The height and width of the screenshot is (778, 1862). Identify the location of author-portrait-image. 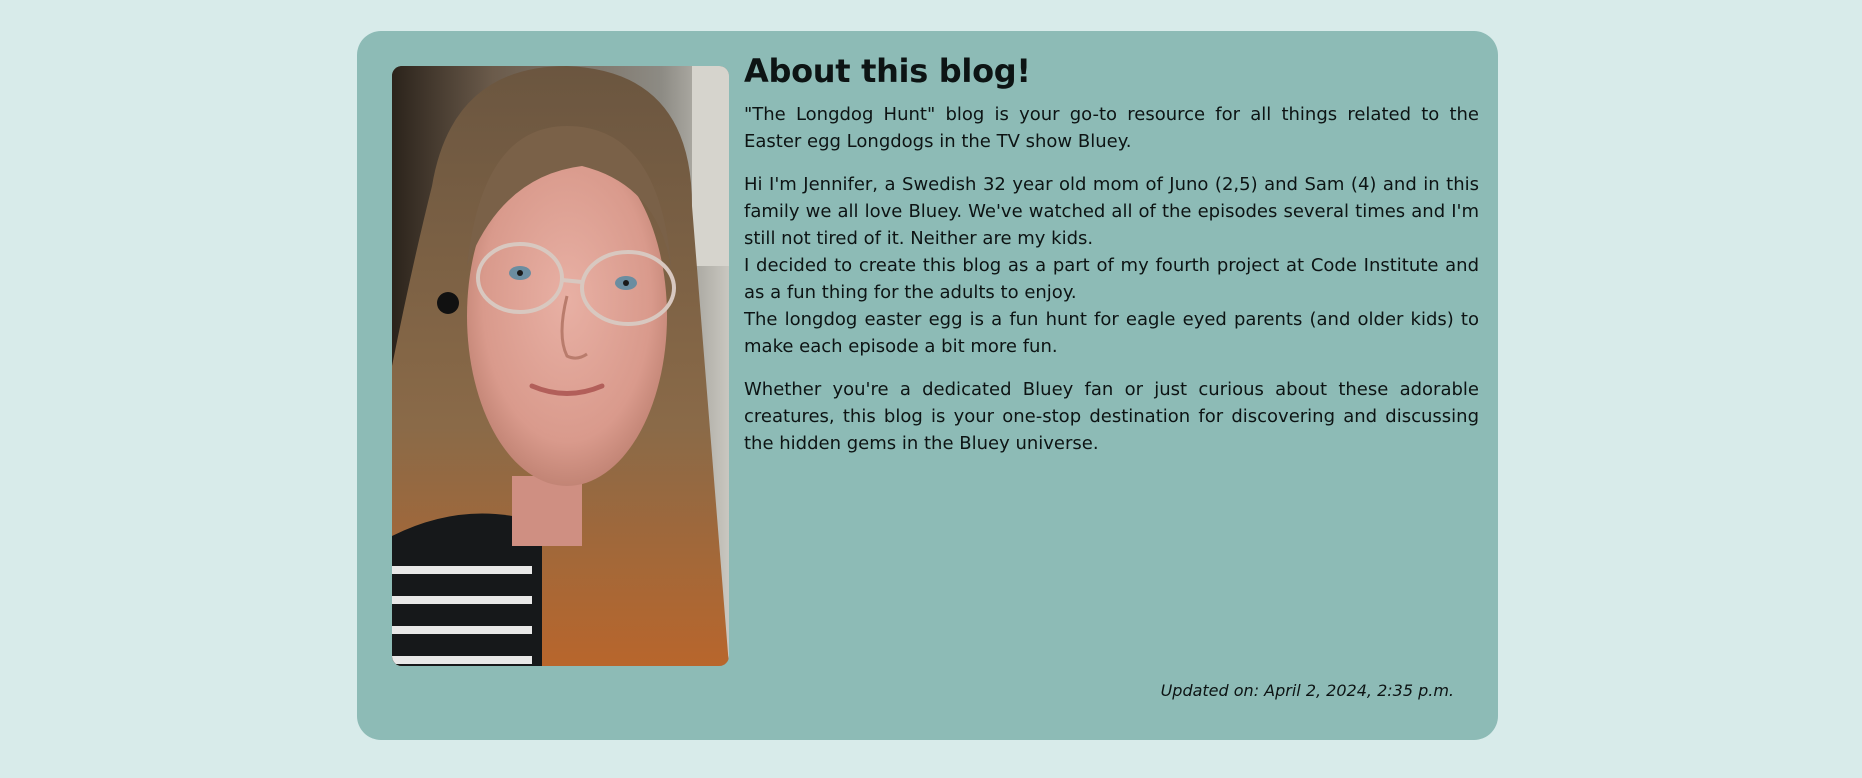
(560, 366).